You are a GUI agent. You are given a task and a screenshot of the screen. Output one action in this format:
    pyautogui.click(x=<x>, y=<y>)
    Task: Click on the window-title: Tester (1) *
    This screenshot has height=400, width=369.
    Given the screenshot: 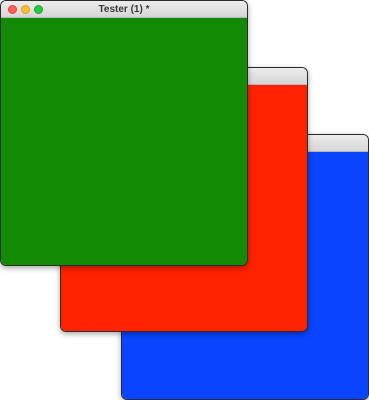 What is the action you would take?
    pyautogui.click(x=124, y=9)
    